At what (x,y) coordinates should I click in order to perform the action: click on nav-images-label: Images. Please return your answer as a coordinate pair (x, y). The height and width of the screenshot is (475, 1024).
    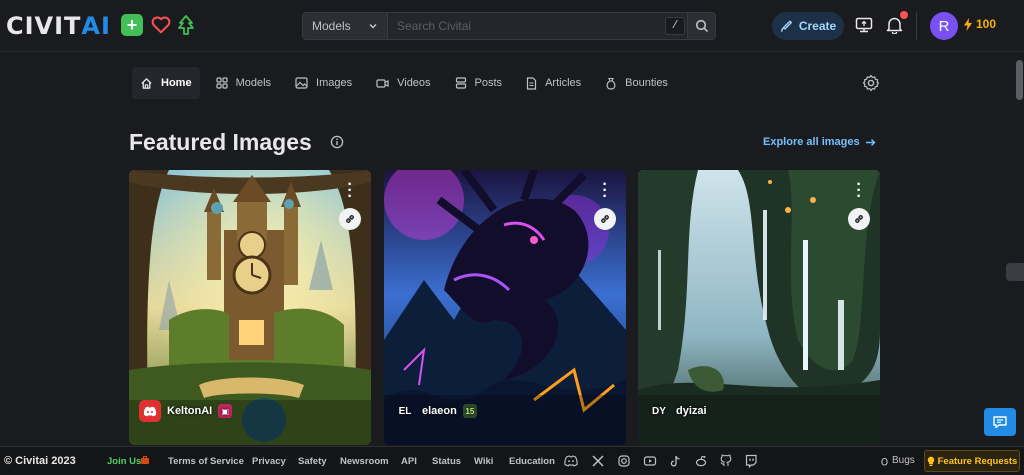
    Looking at the image, I should click on (334, 83).